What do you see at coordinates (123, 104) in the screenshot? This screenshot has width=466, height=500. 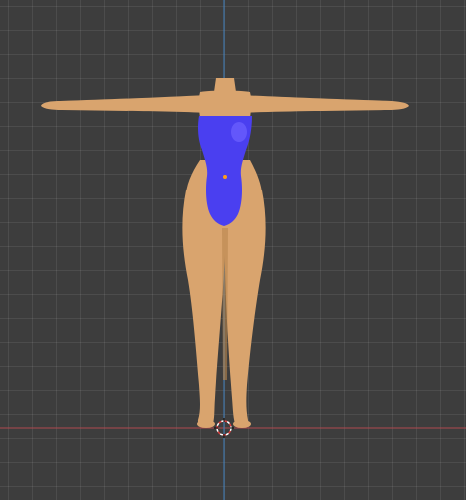 I see `left-arm` at bounding box center [123, 104].